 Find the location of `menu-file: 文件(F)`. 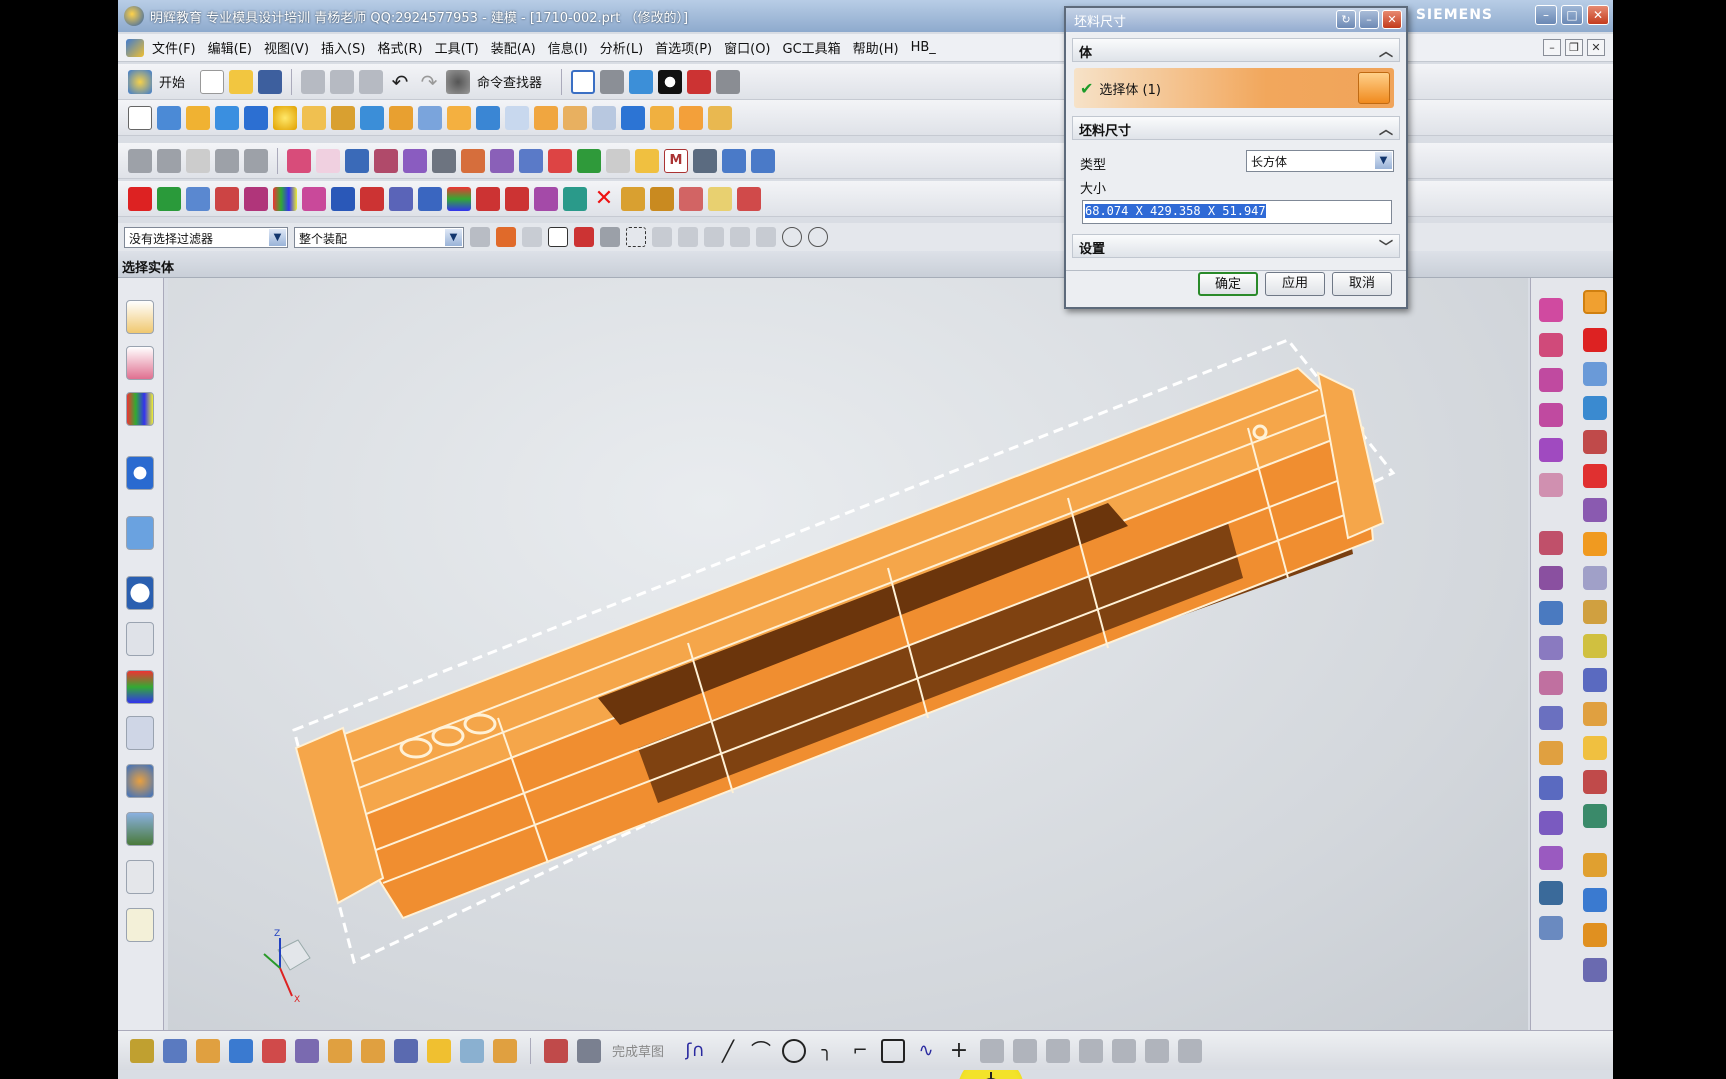

menu-file: 文件(F) is located at coordinates (174, 47).